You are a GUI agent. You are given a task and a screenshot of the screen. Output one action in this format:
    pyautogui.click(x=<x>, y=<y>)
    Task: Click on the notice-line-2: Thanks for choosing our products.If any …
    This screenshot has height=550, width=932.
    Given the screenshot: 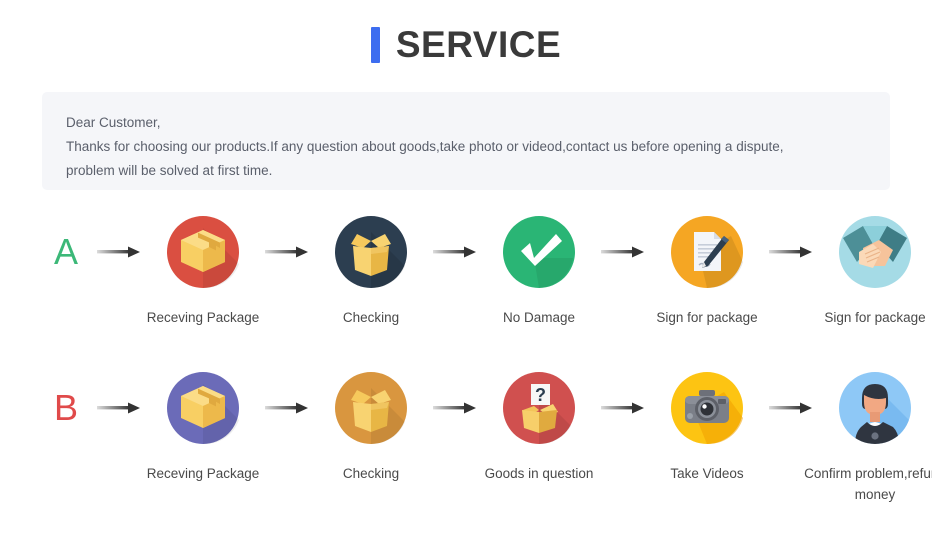 What is the action you would take?
    pyautogui.click(x=425, y=146)
    